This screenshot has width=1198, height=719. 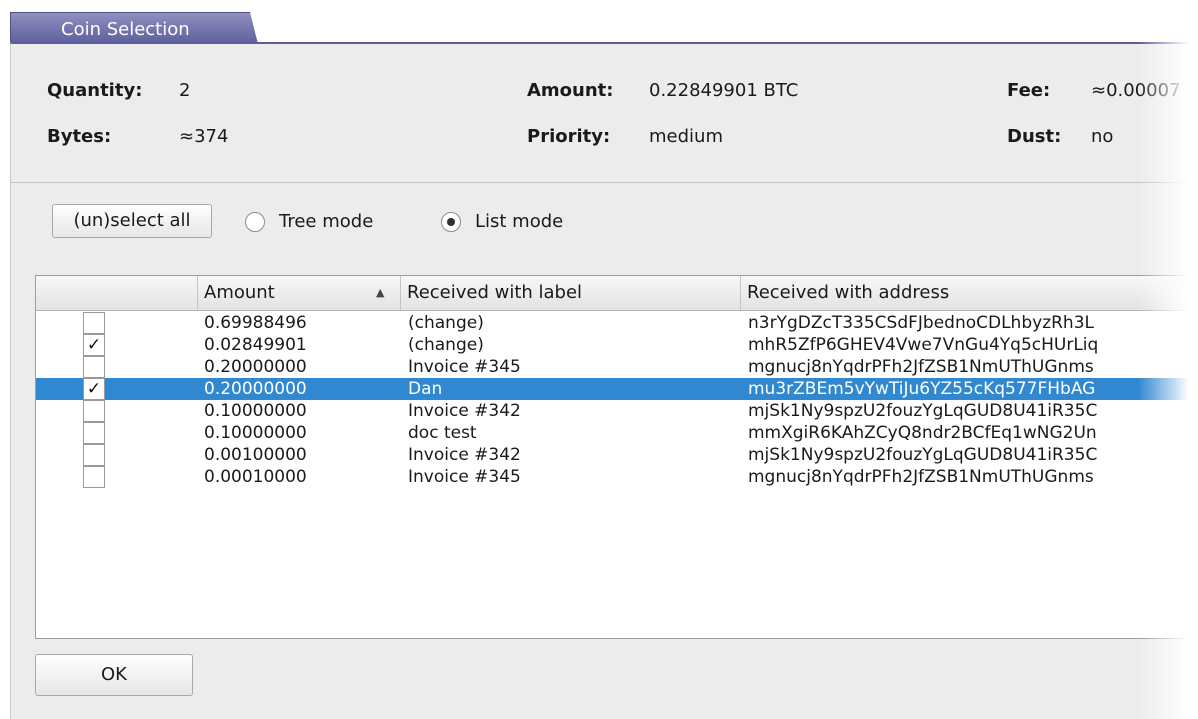 What do you see at coordinates (326, 221) in the screenshot?
I see `tree-mode-label: Tree mode` at bounding box center [326, 221].